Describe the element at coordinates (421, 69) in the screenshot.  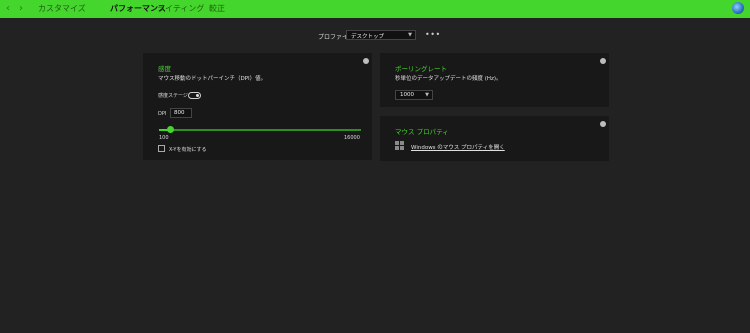
I see `polling-rate-title: ポーリングレート` at that location.